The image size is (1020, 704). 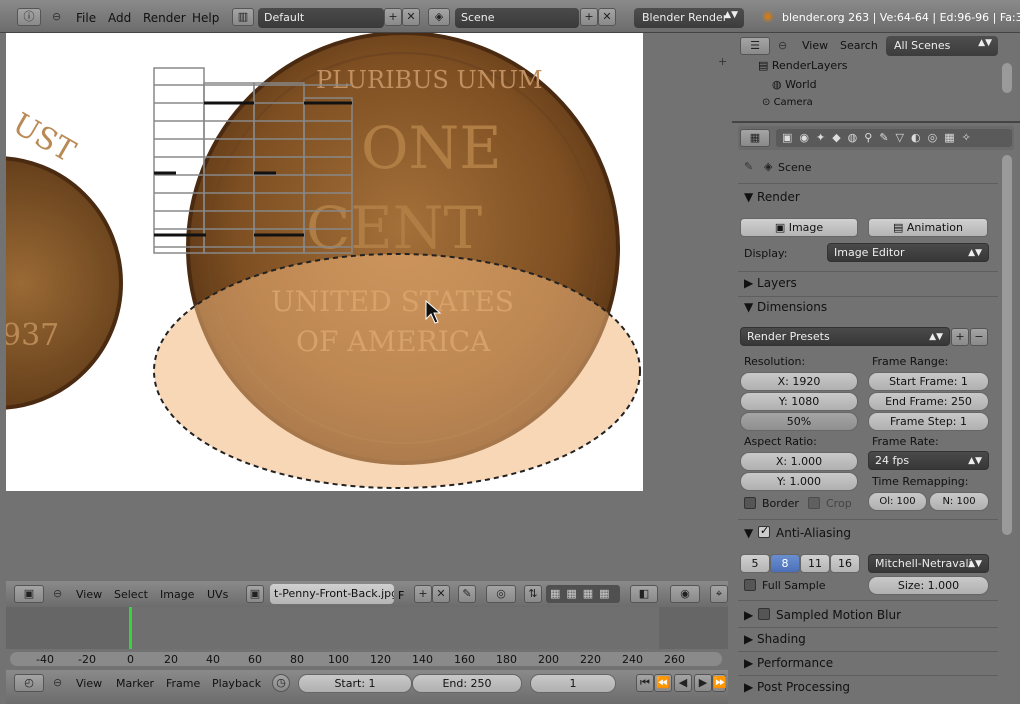 What do you see at coordinates (607, 17) in the screenshot?
I see `remove-scene-button: ✕` at bounding box center [607, 17].